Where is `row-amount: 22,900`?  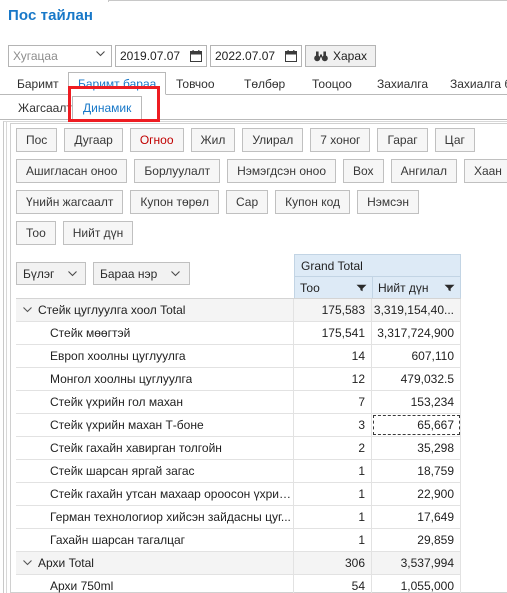 row-amount: 22,900 is located at coordinates (416, 494).